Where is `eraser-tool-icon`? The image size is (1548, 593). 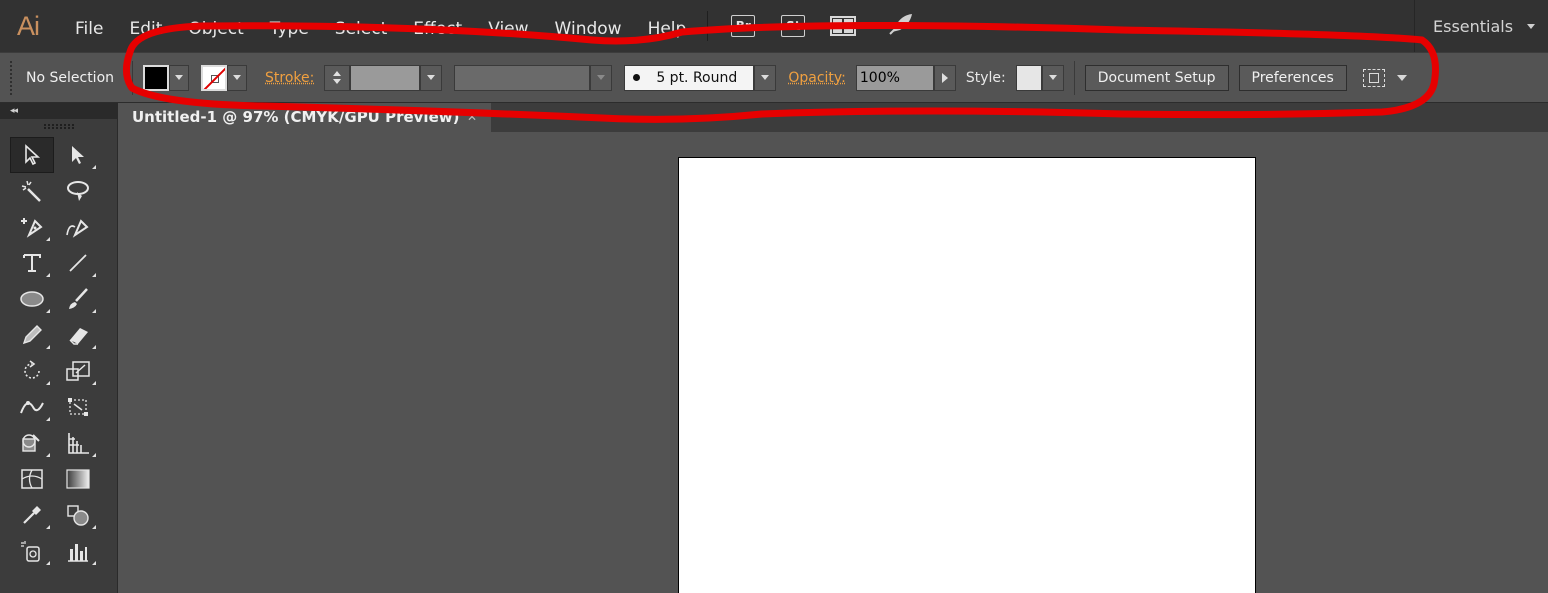
eraser-tool-icon is located at coordinates (78, 335).